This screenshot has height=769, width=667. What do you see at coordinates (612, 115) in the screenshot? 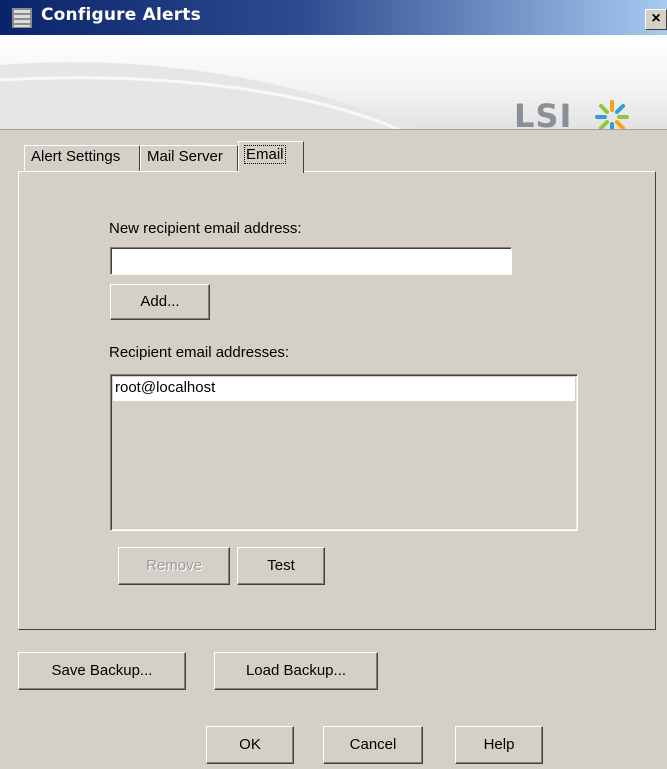
I see `lsi-starburst-icon` at bounding box center [612, 115].